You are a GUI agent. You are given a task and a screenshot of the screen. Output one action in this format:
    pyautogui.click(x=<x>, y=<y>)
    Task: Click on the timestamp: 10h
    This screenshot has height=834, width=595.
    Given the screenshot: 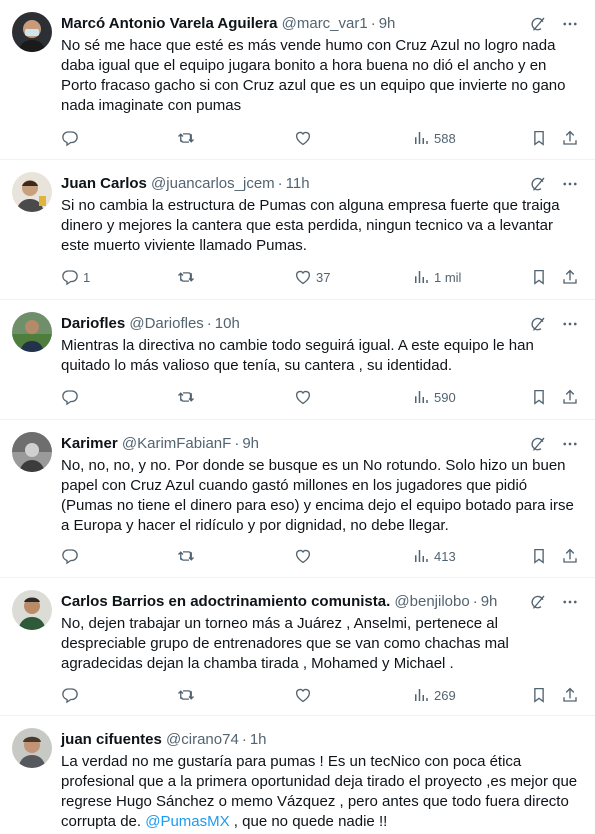 What is the action you would take?
    pyautogui.click(x=227, y=323)
    